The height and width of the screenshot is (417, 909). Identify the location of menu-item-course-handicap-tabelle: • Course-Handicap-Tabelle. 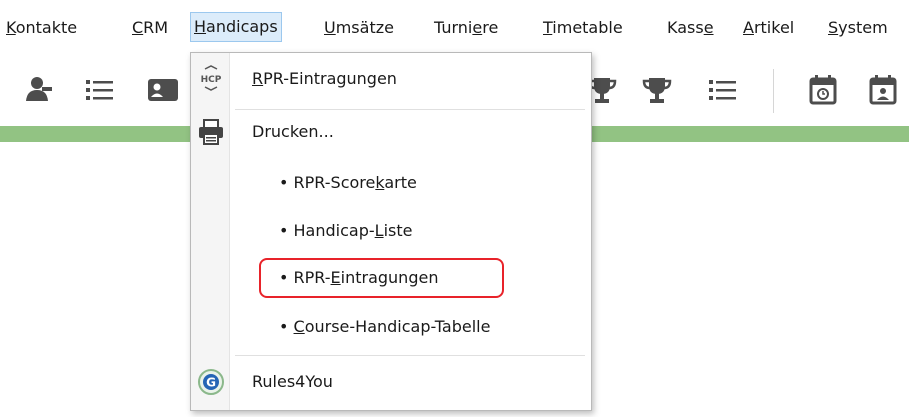
(391, 327).